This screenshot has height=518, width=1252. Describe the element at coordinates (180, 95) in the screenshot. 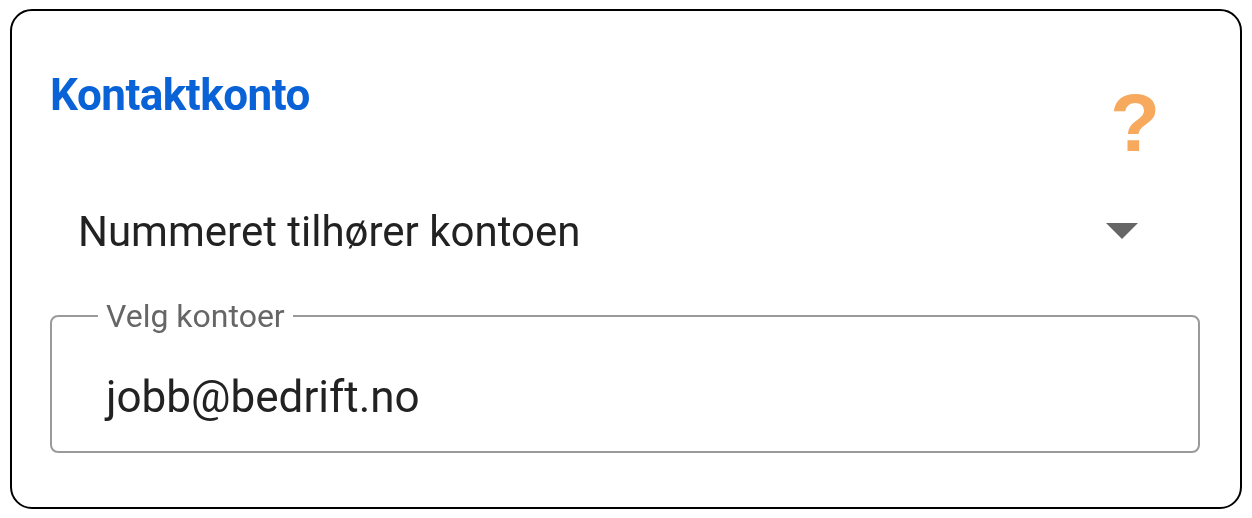

I see `section-title: Kontaktkonto` at that location.